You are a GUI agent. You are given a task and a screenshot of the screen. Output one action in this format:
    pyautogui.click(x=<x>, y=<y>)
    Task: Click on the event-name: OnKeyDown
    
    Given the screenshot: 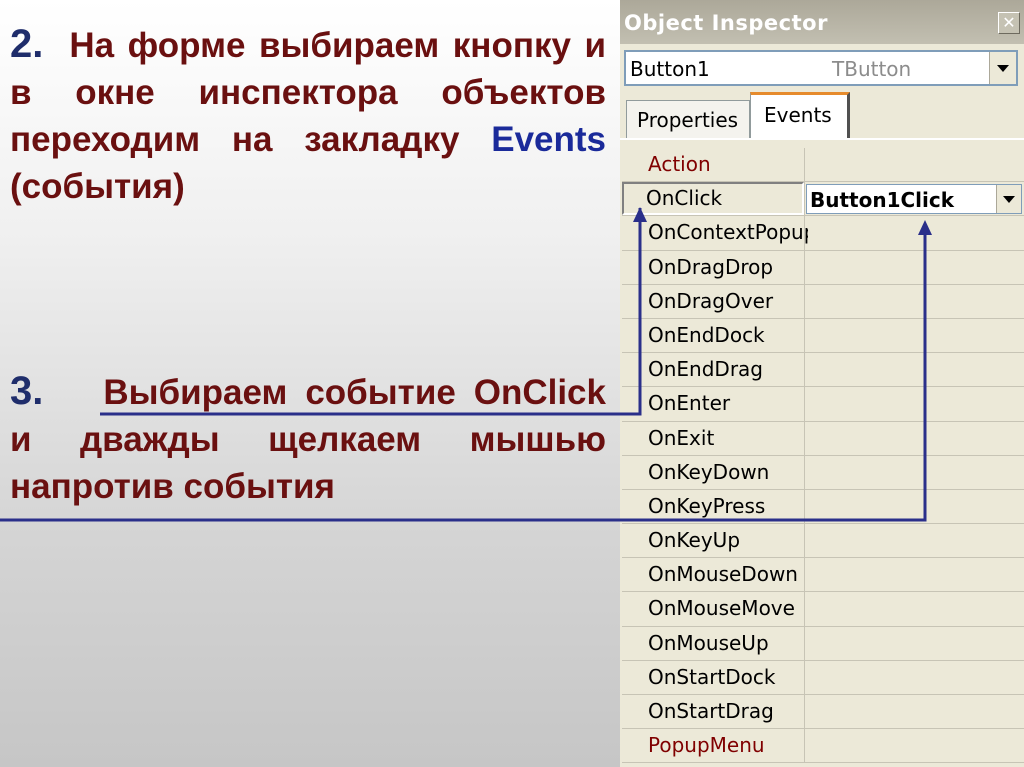 What is the action you would take?
    pyautogui.click(x=728, y=472)
    